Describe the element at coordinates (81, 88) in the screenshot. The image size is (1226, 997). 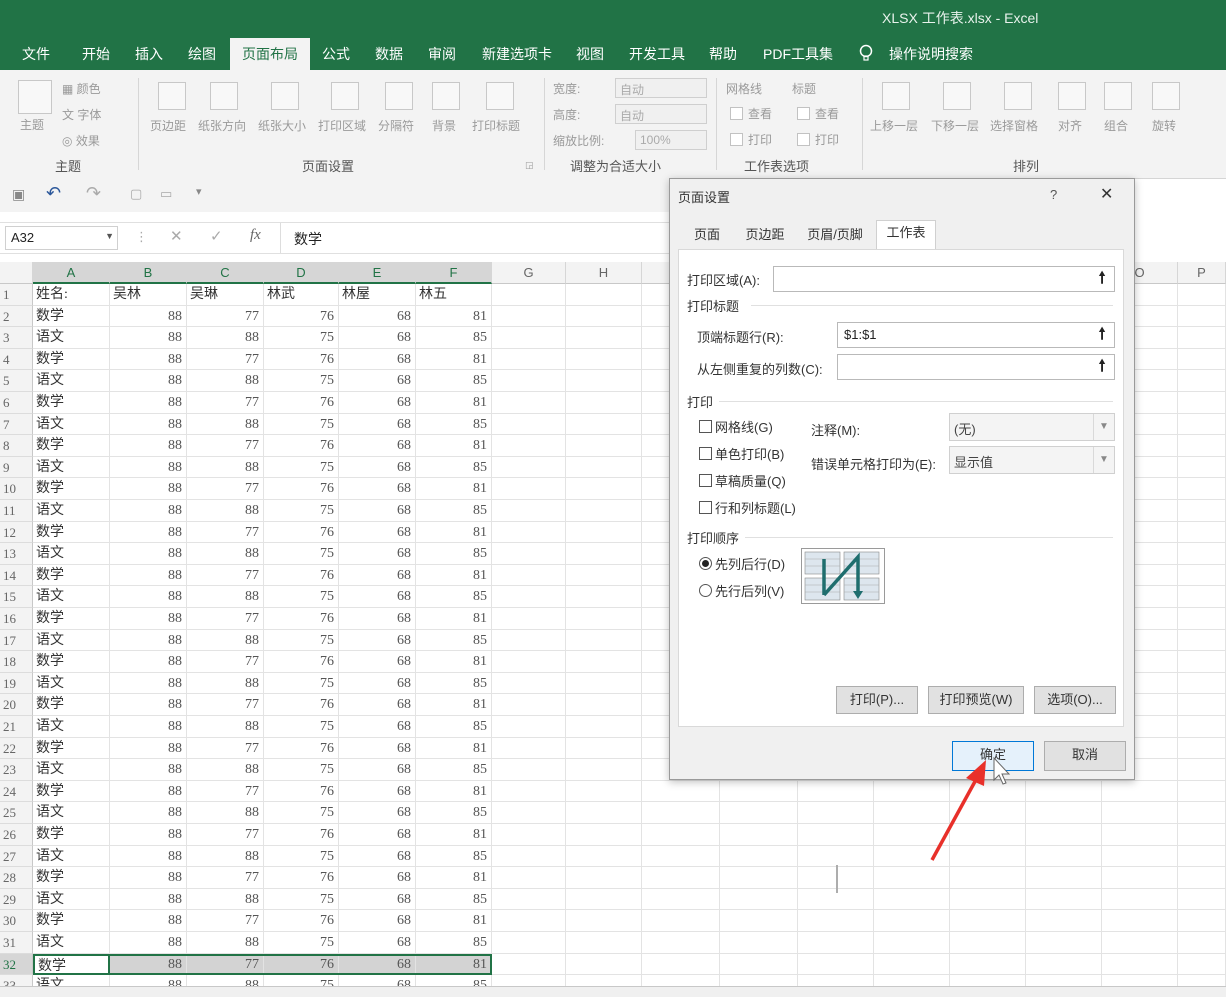
I see `colors-button: ▦ 颜色` at that location.